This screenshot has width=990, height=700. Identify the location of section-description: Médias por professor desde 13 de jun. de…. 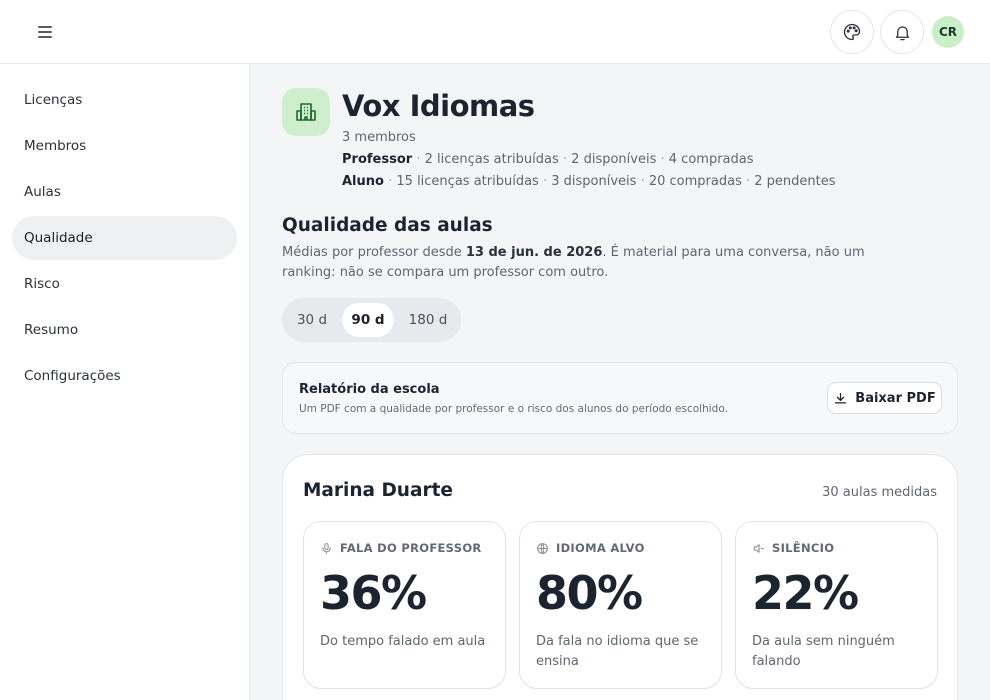
(573, 262).